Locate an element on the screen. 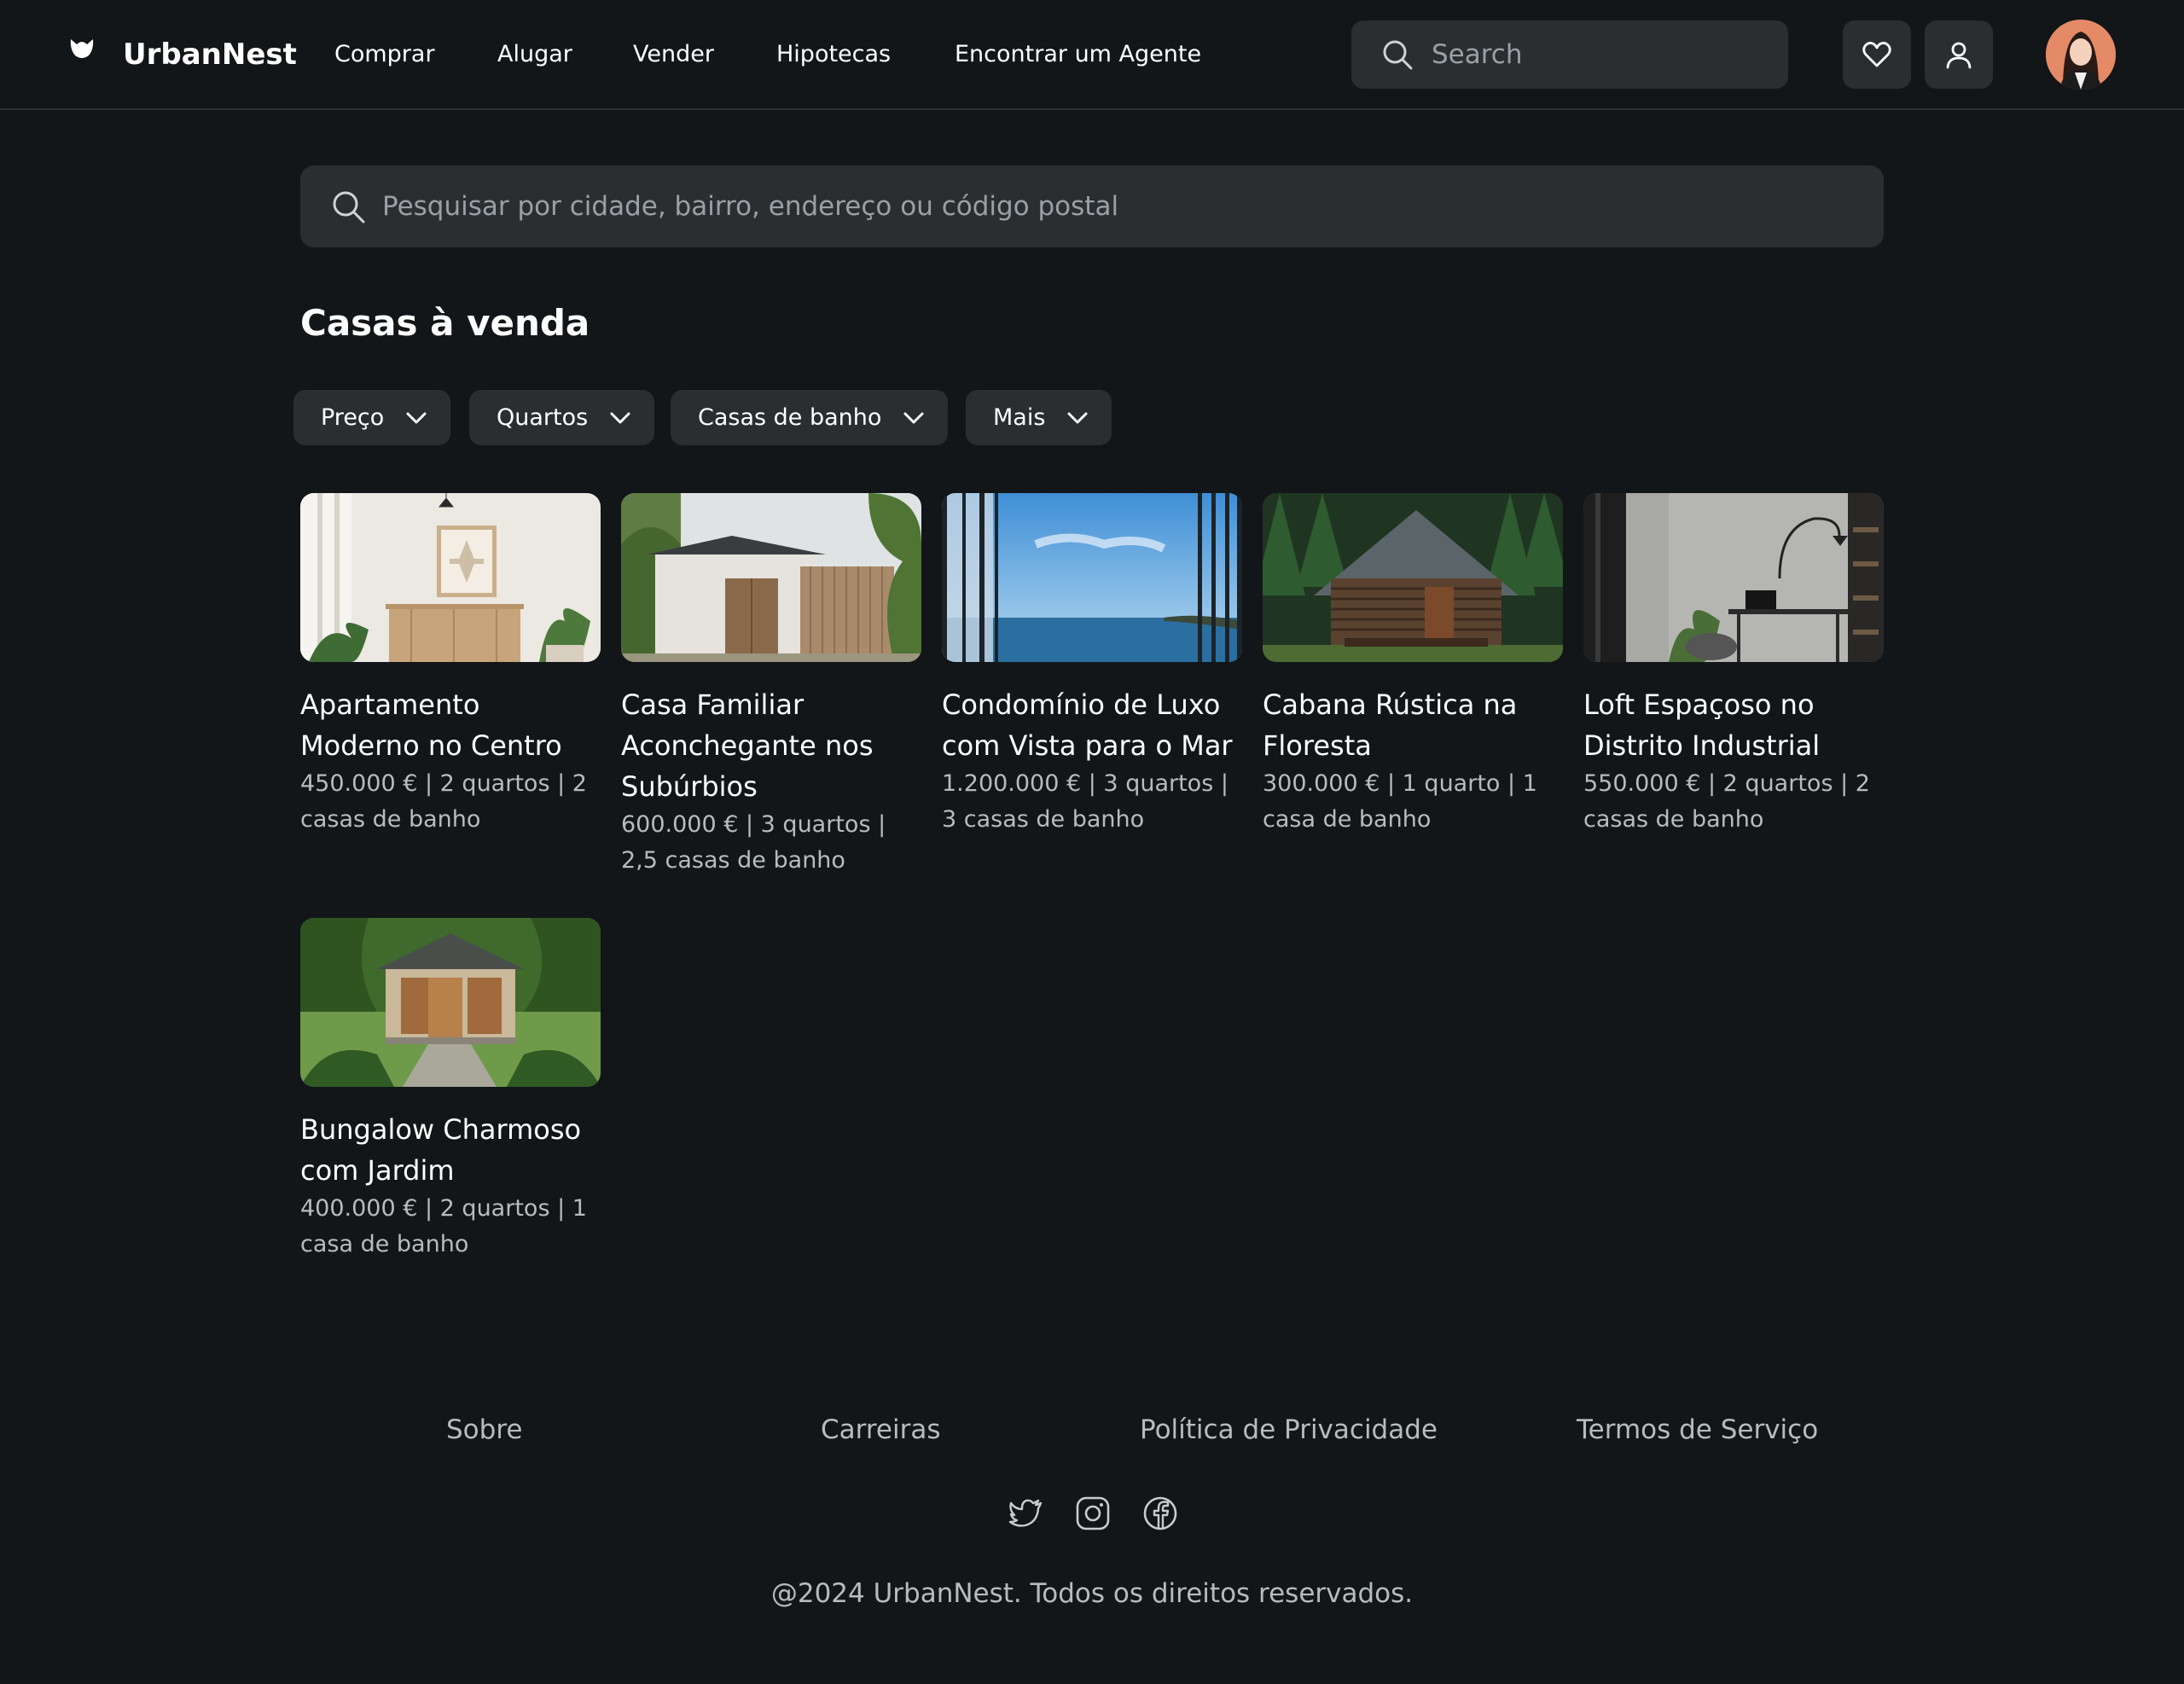 Image resolution: width=2184 pixels, height=1684 pixels. brand-name: UrbanNest is located at coordinates (210, 54).